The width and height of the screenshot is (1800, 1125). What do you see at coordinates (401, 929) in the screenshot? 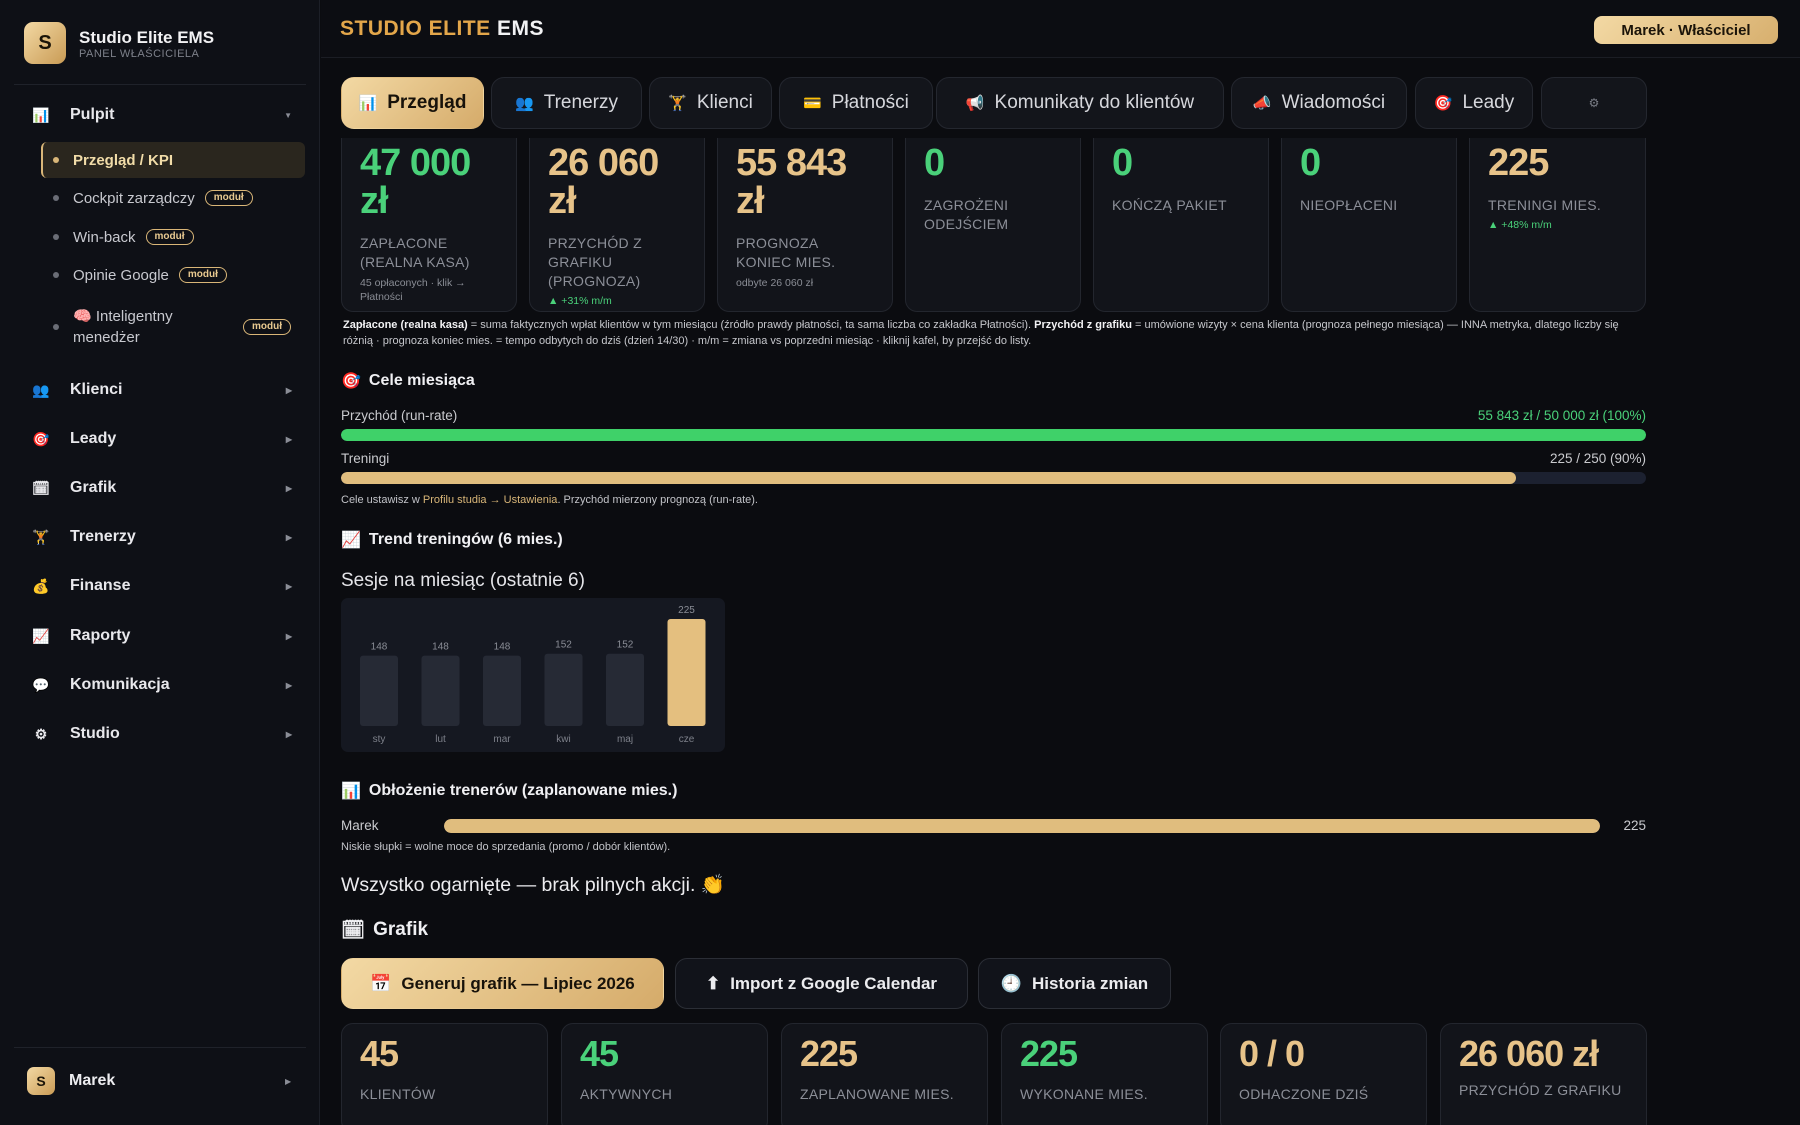
I see `section-title-text: Grafik` at bounding box center [401, 929].